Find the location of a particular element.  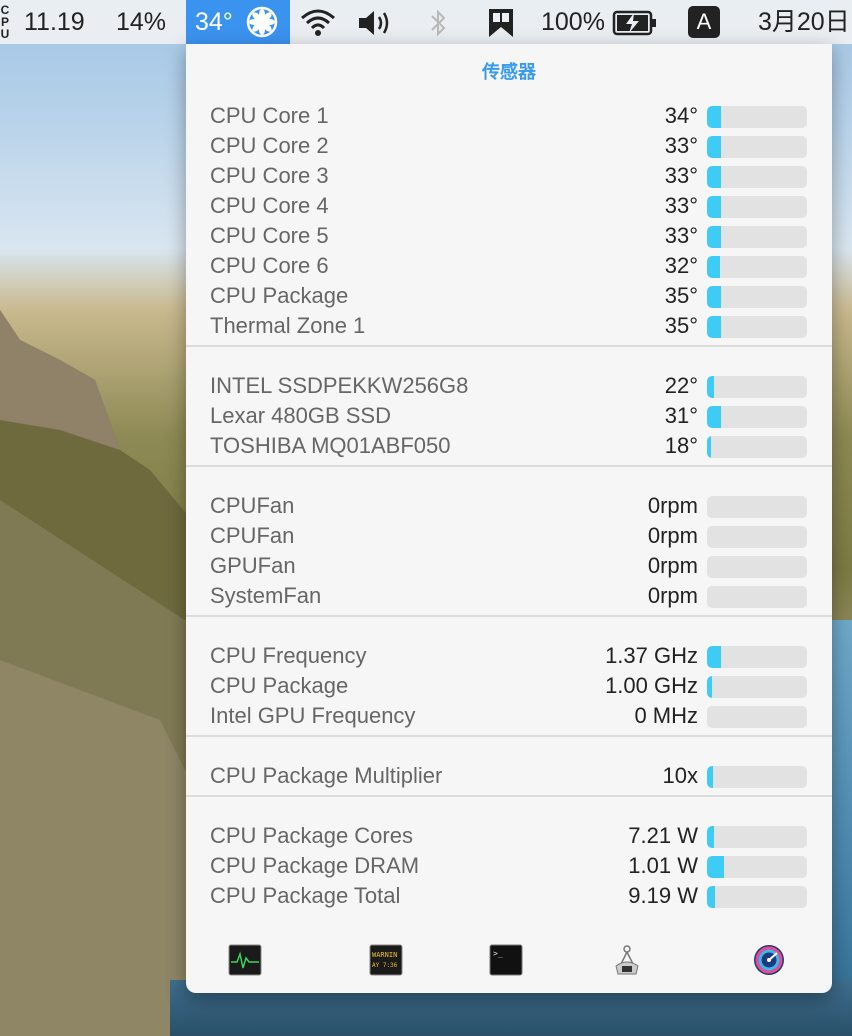

sensor-row: CPU Core 6 32° is located at coordinates (509, 266).